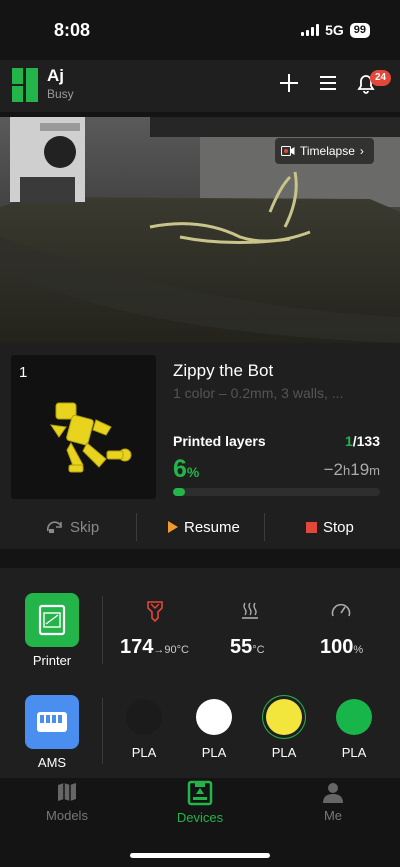  Describe the element at coordinates (366, 441) in the screenshot. I see `layer-total: /133` at that location.